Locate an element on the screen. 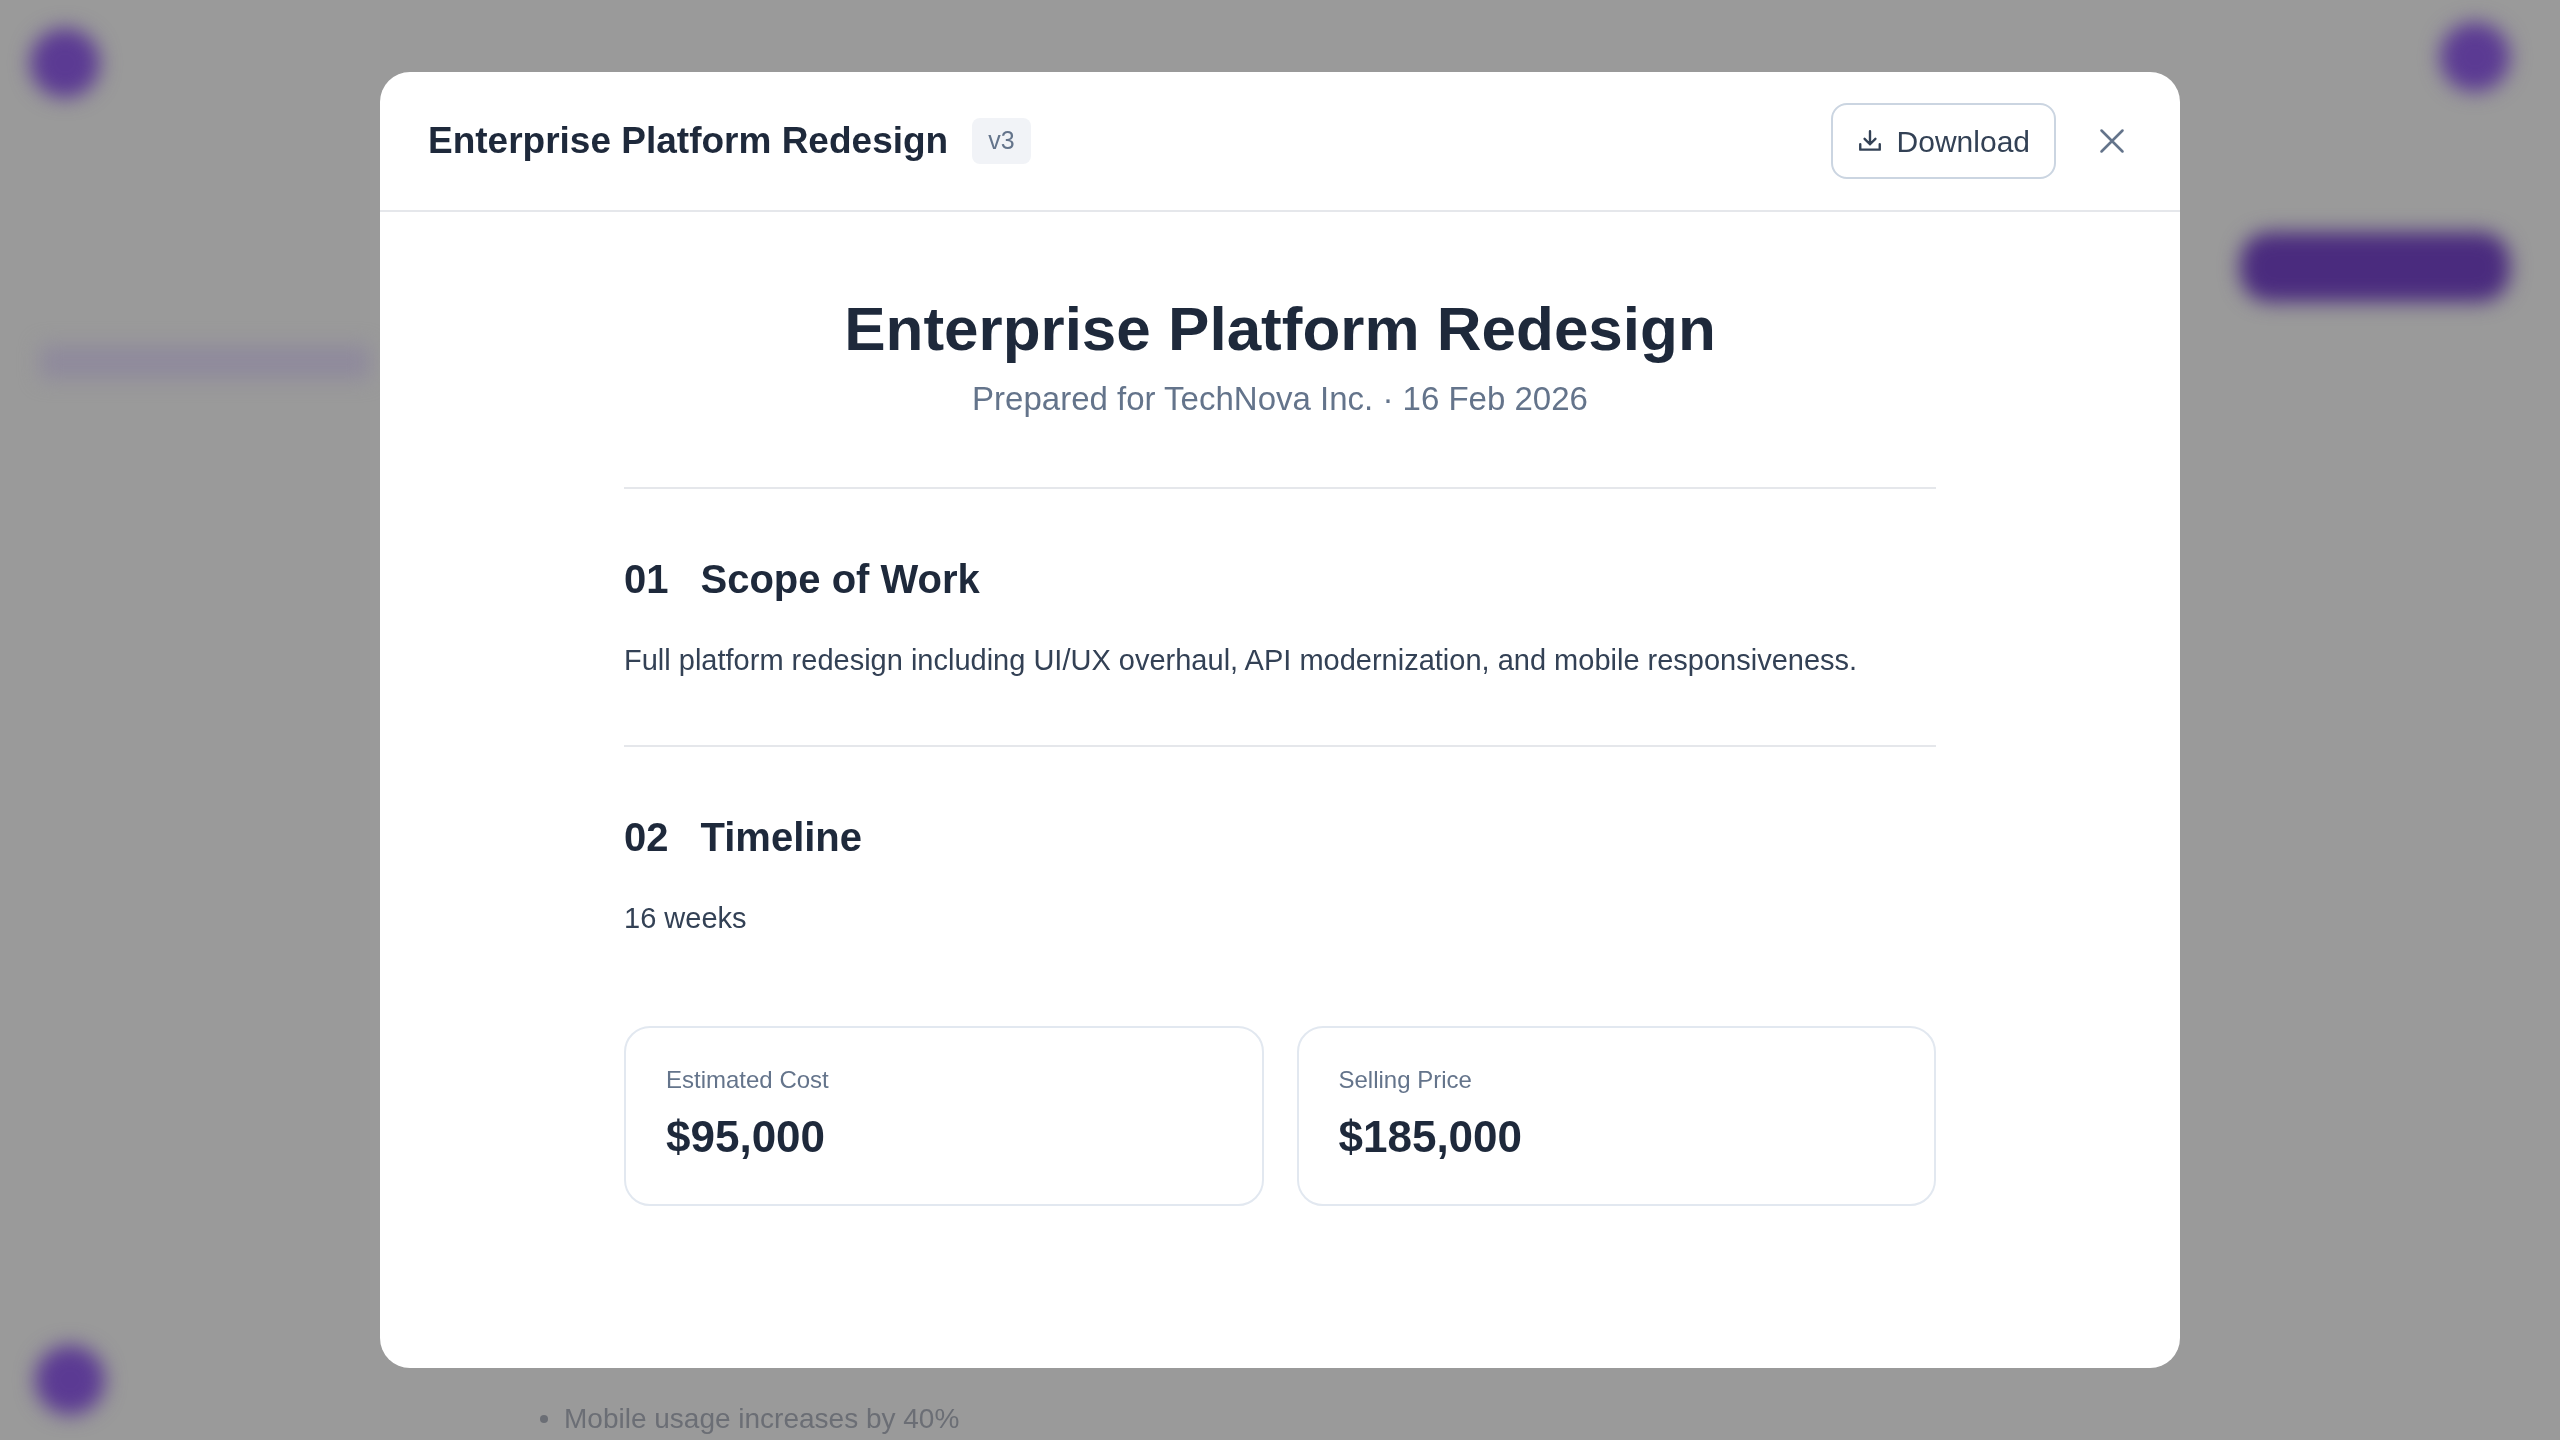  section-text: 16 weeks is located at coordinates (686, 918).